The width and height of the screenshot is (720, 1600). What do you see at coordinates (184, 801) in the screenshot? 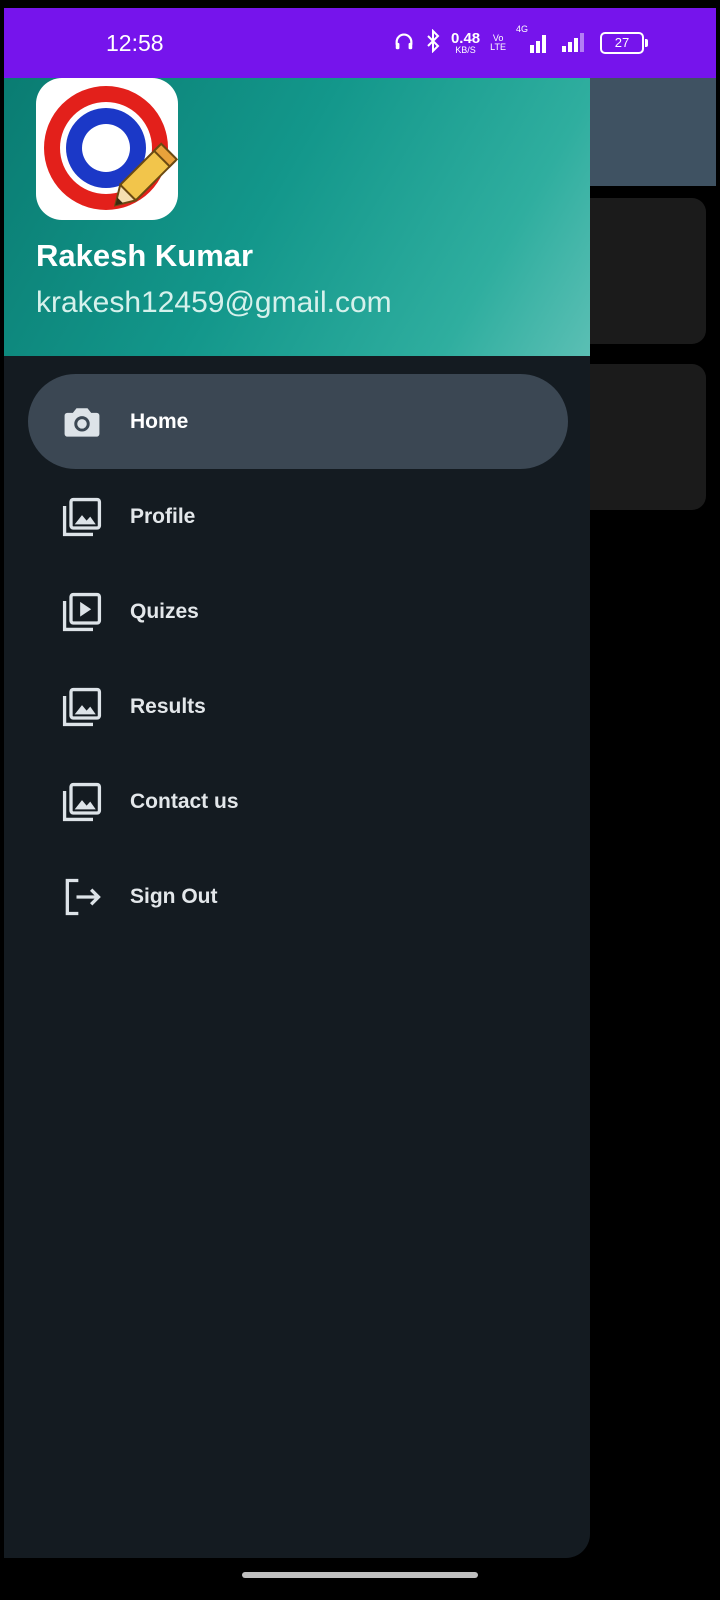
I see `menu-item-label: Contact us` at bounding box center [184, 801].